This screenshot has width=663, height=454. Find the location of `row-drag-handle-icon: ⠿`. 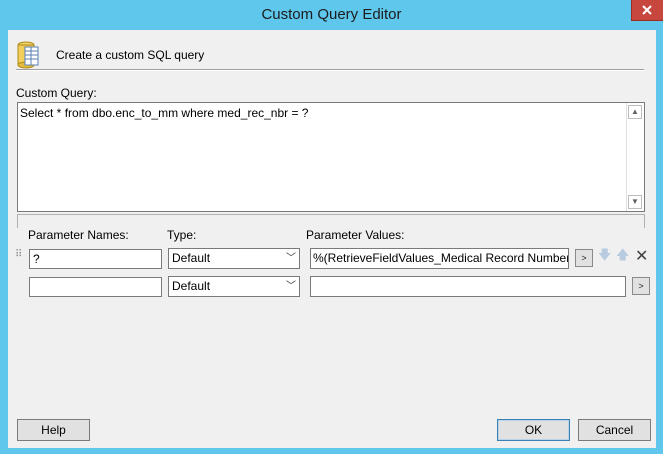

row-drag-handle-icon: ⠿ is located at coordinates (18, 255).